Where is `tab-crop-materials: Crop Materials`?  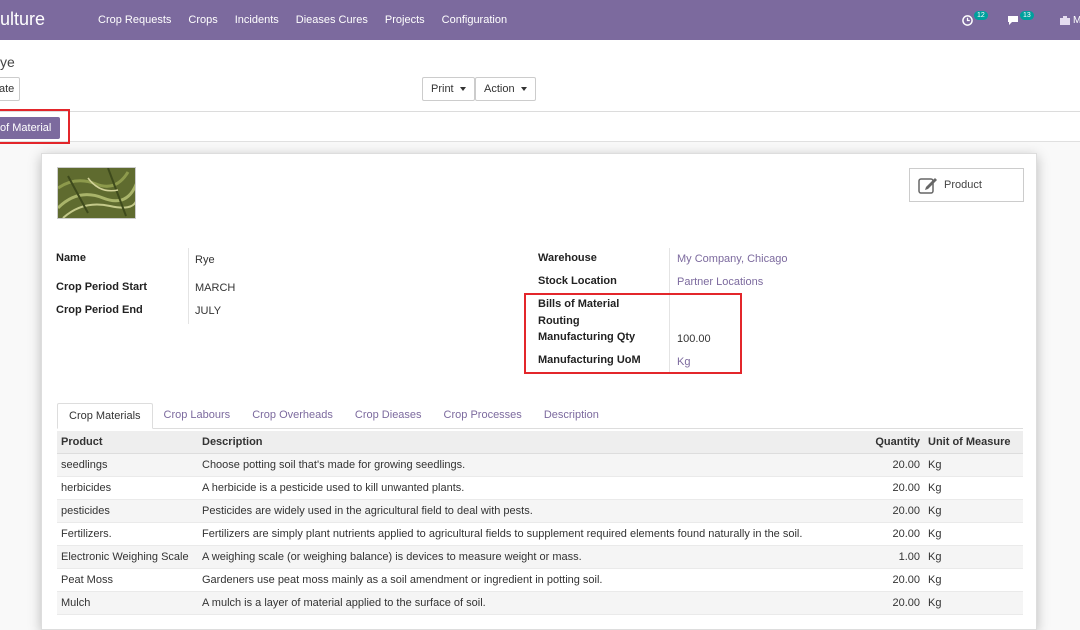 tab-crop-materials: Crop Materials is located at coordinates (105, 416).